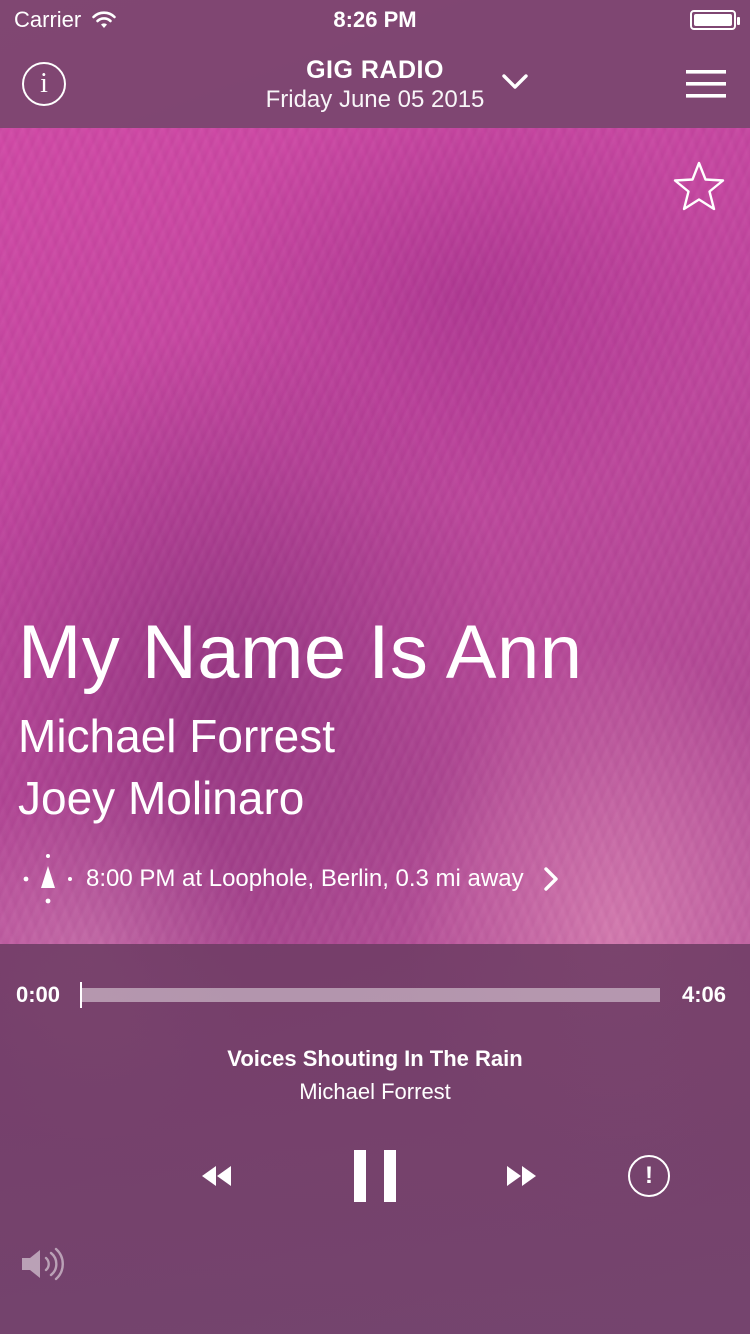 This screenshot has width=750, height=1334. What do you see at coordinates (375, 99) in the screenshot?
I see `date-label: Friday June 05 2015` at bounding box center [375, 99].